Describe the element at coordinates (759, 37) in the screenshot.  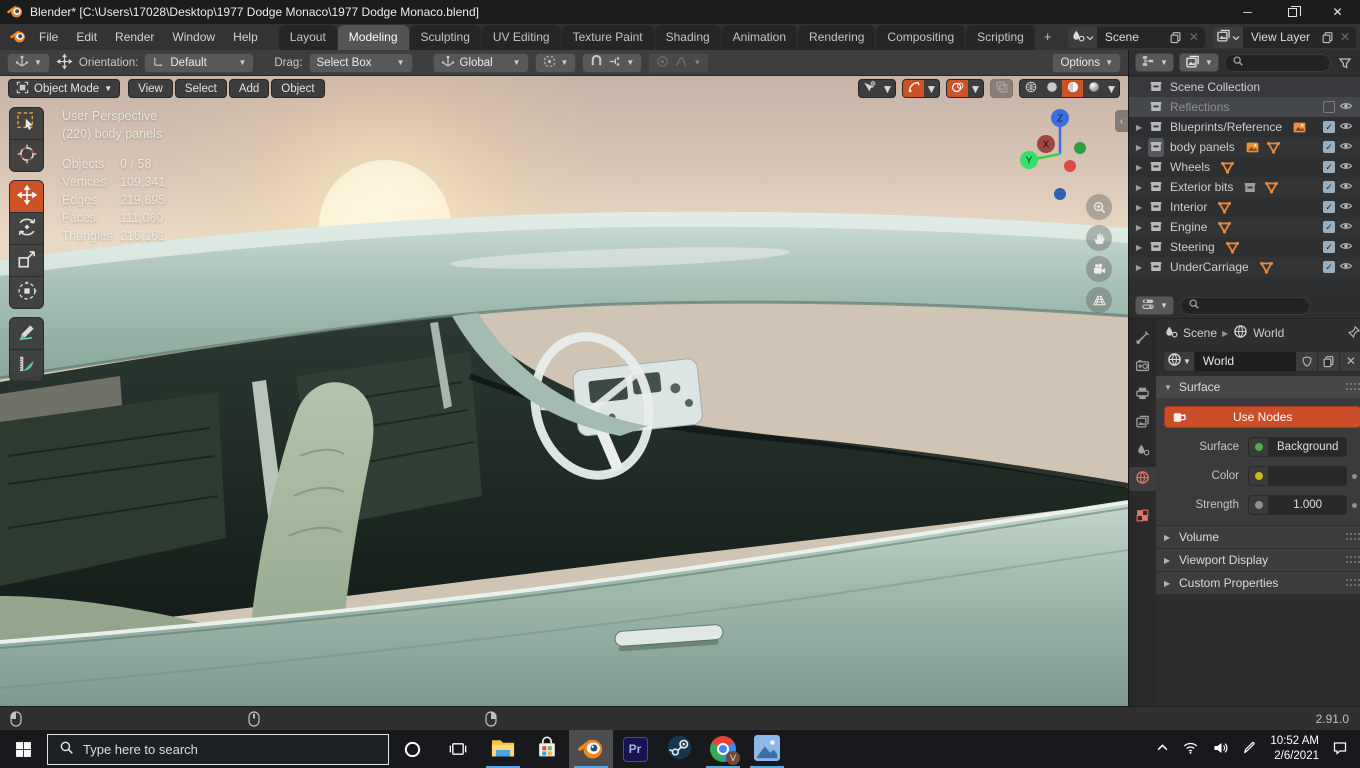
I see `tab-animation: Animation` at that location.